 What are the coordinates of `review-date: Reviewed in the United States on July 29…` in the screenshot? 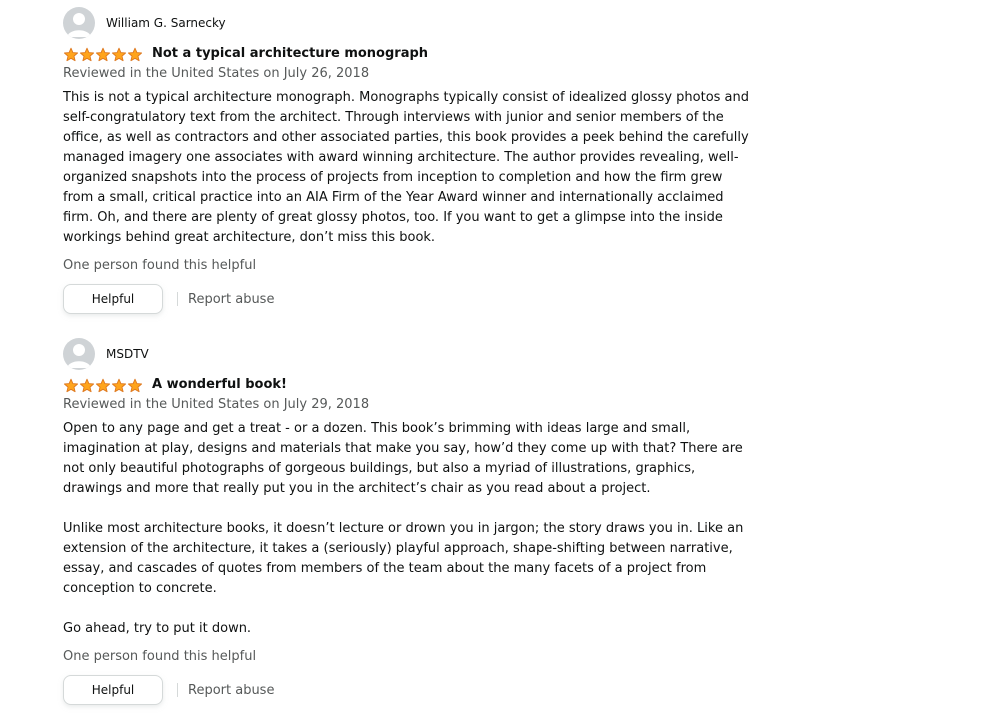 It's located at (216, 404).